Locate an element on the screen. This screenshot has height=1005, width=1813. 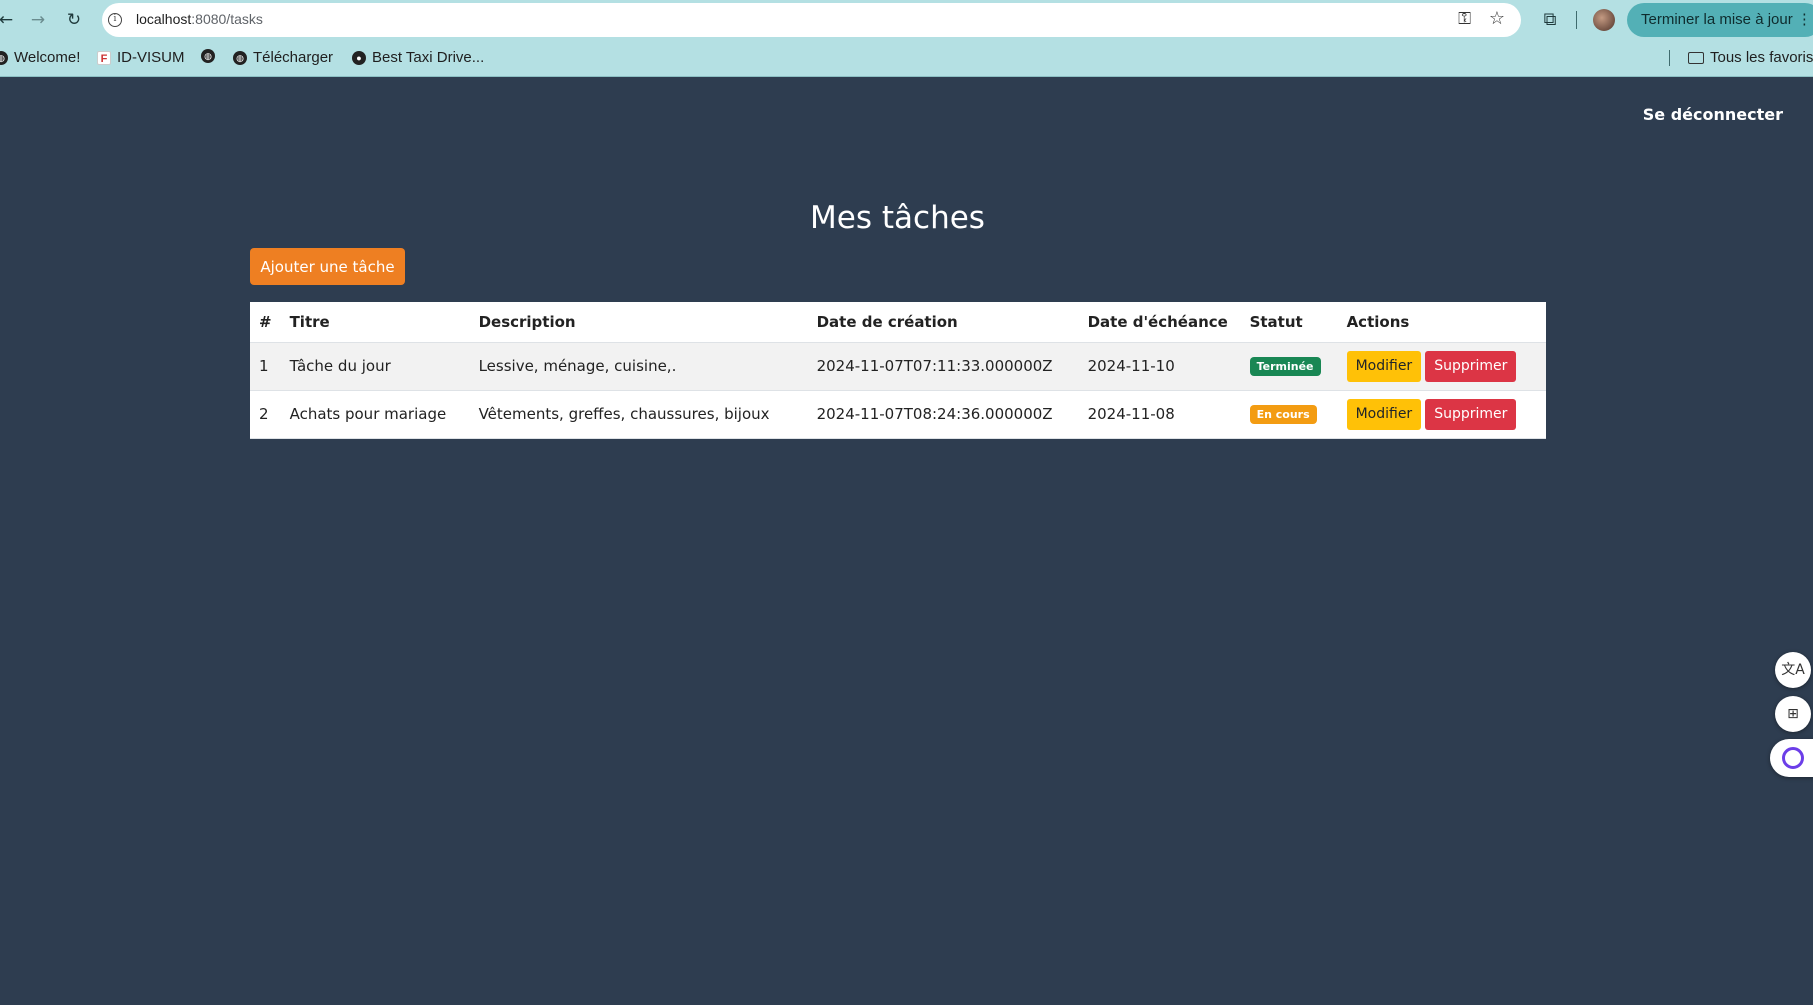
task-due: 2024-11-08 is located at coordinates (1159, 414).